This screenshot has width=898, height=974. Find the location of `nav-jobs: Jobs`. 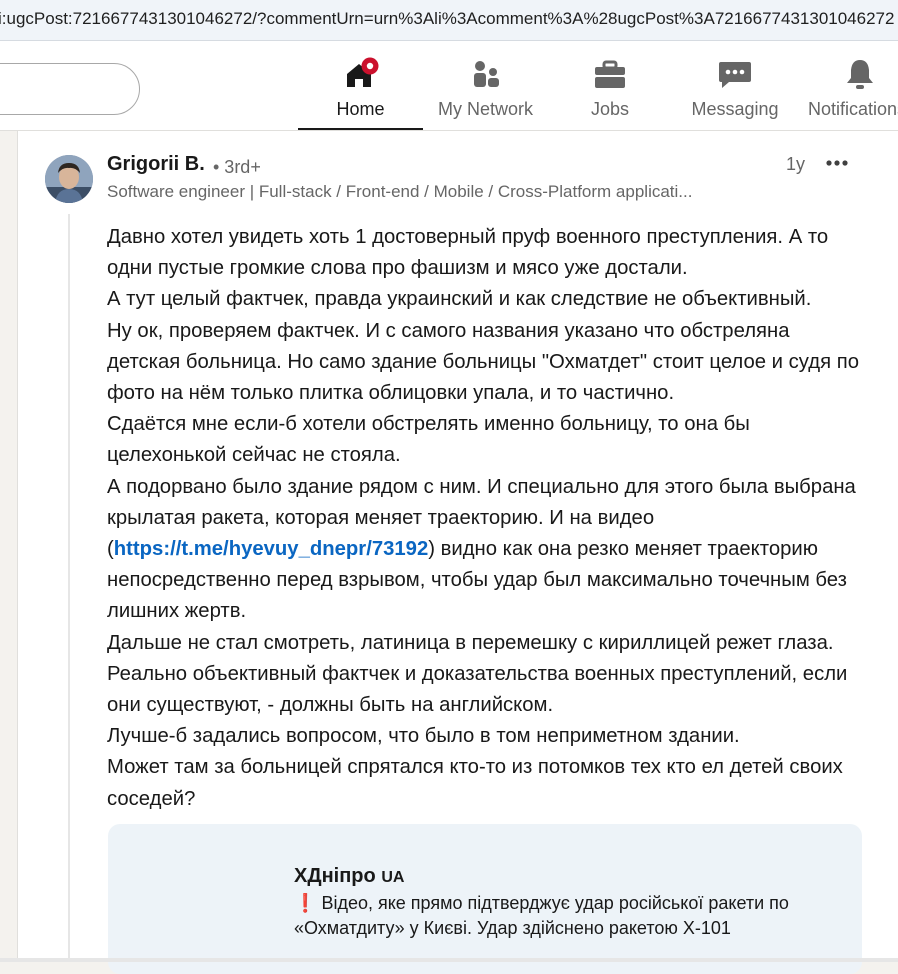

nav-jobs: Jobs is located at coordinates (610, 85).